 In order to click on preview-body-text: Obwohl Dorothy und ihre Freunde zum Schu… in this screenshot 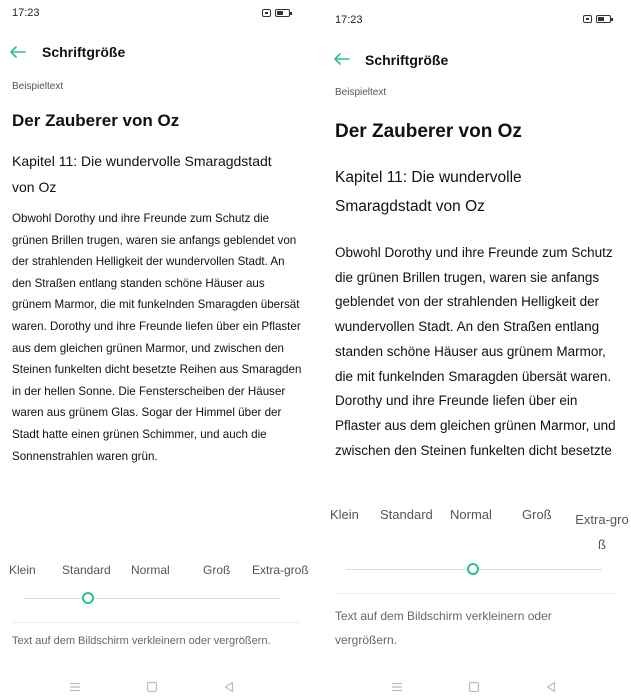, I will do `click(475, 356)`.